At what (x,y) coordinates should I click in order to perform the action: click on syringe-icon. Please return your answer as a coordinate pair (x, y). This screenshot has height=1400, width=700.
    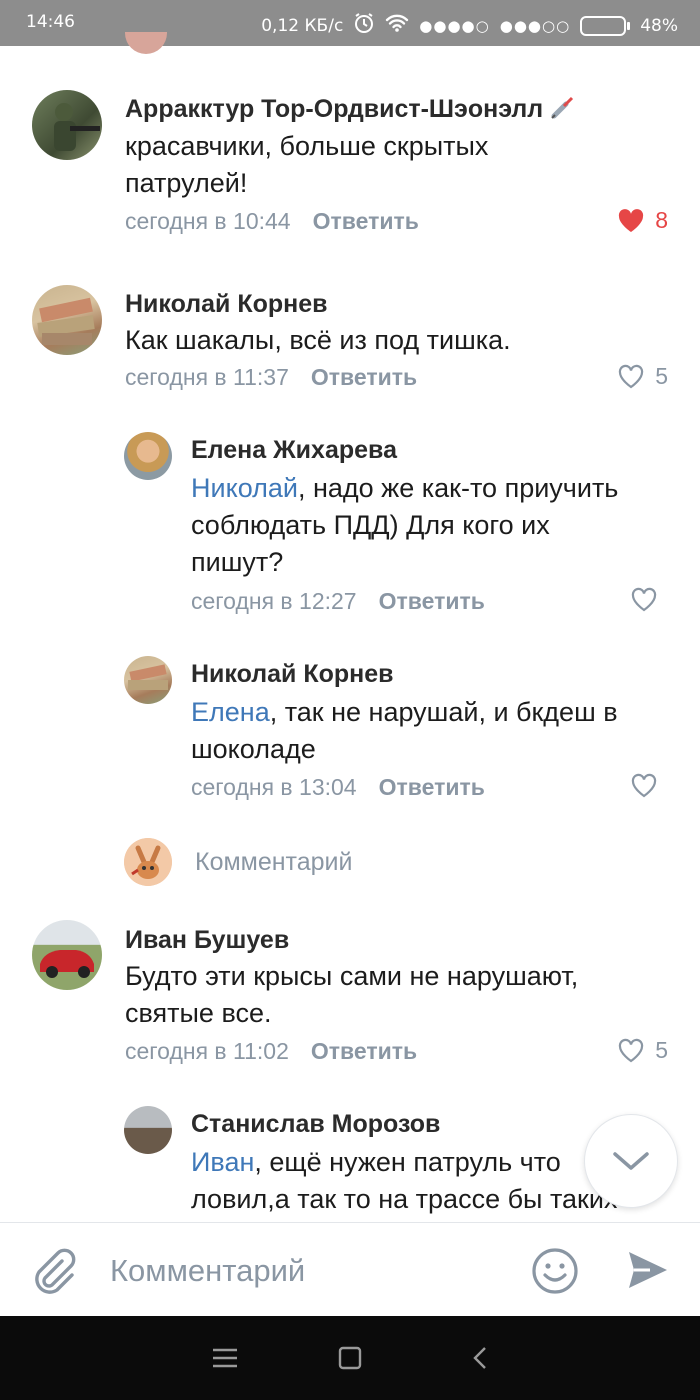
    Looking at the image, I should click on (564, 109).